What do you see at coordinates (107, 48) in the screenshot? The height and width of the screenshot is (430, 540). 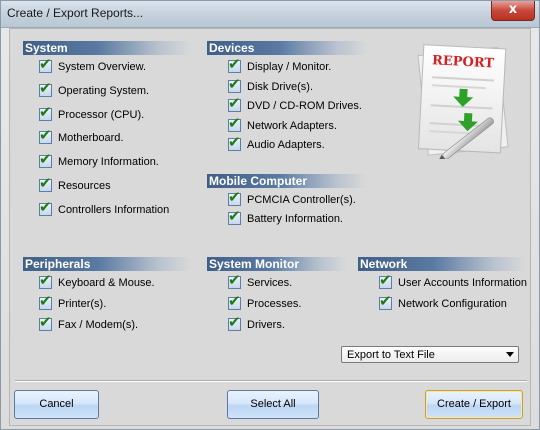 I see `group-header-system: System` at bounding box center [107, 48].